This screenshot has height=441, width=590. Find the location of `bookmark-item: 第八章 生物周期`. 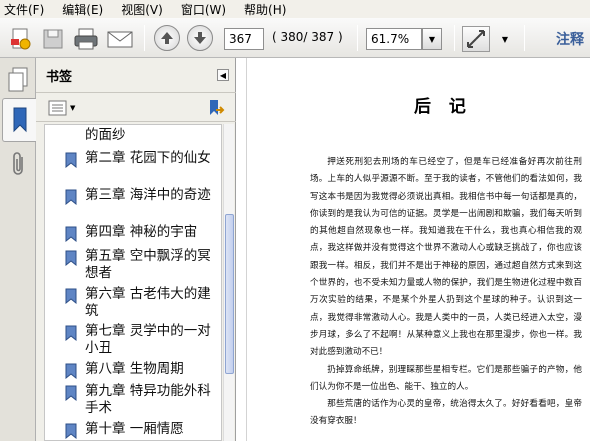

bookmark-item: 第八章 生物周期 is located at coordinates (139, 370).